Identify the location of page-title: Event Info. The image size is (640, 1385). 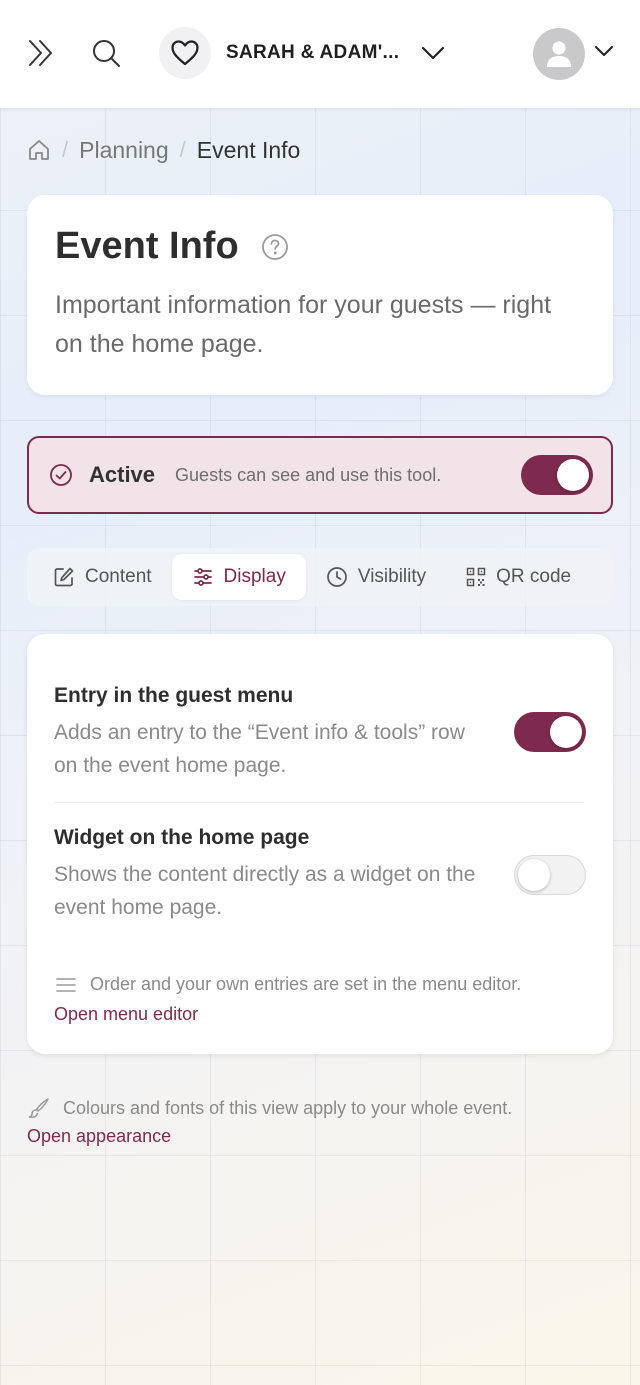
(147, 246).